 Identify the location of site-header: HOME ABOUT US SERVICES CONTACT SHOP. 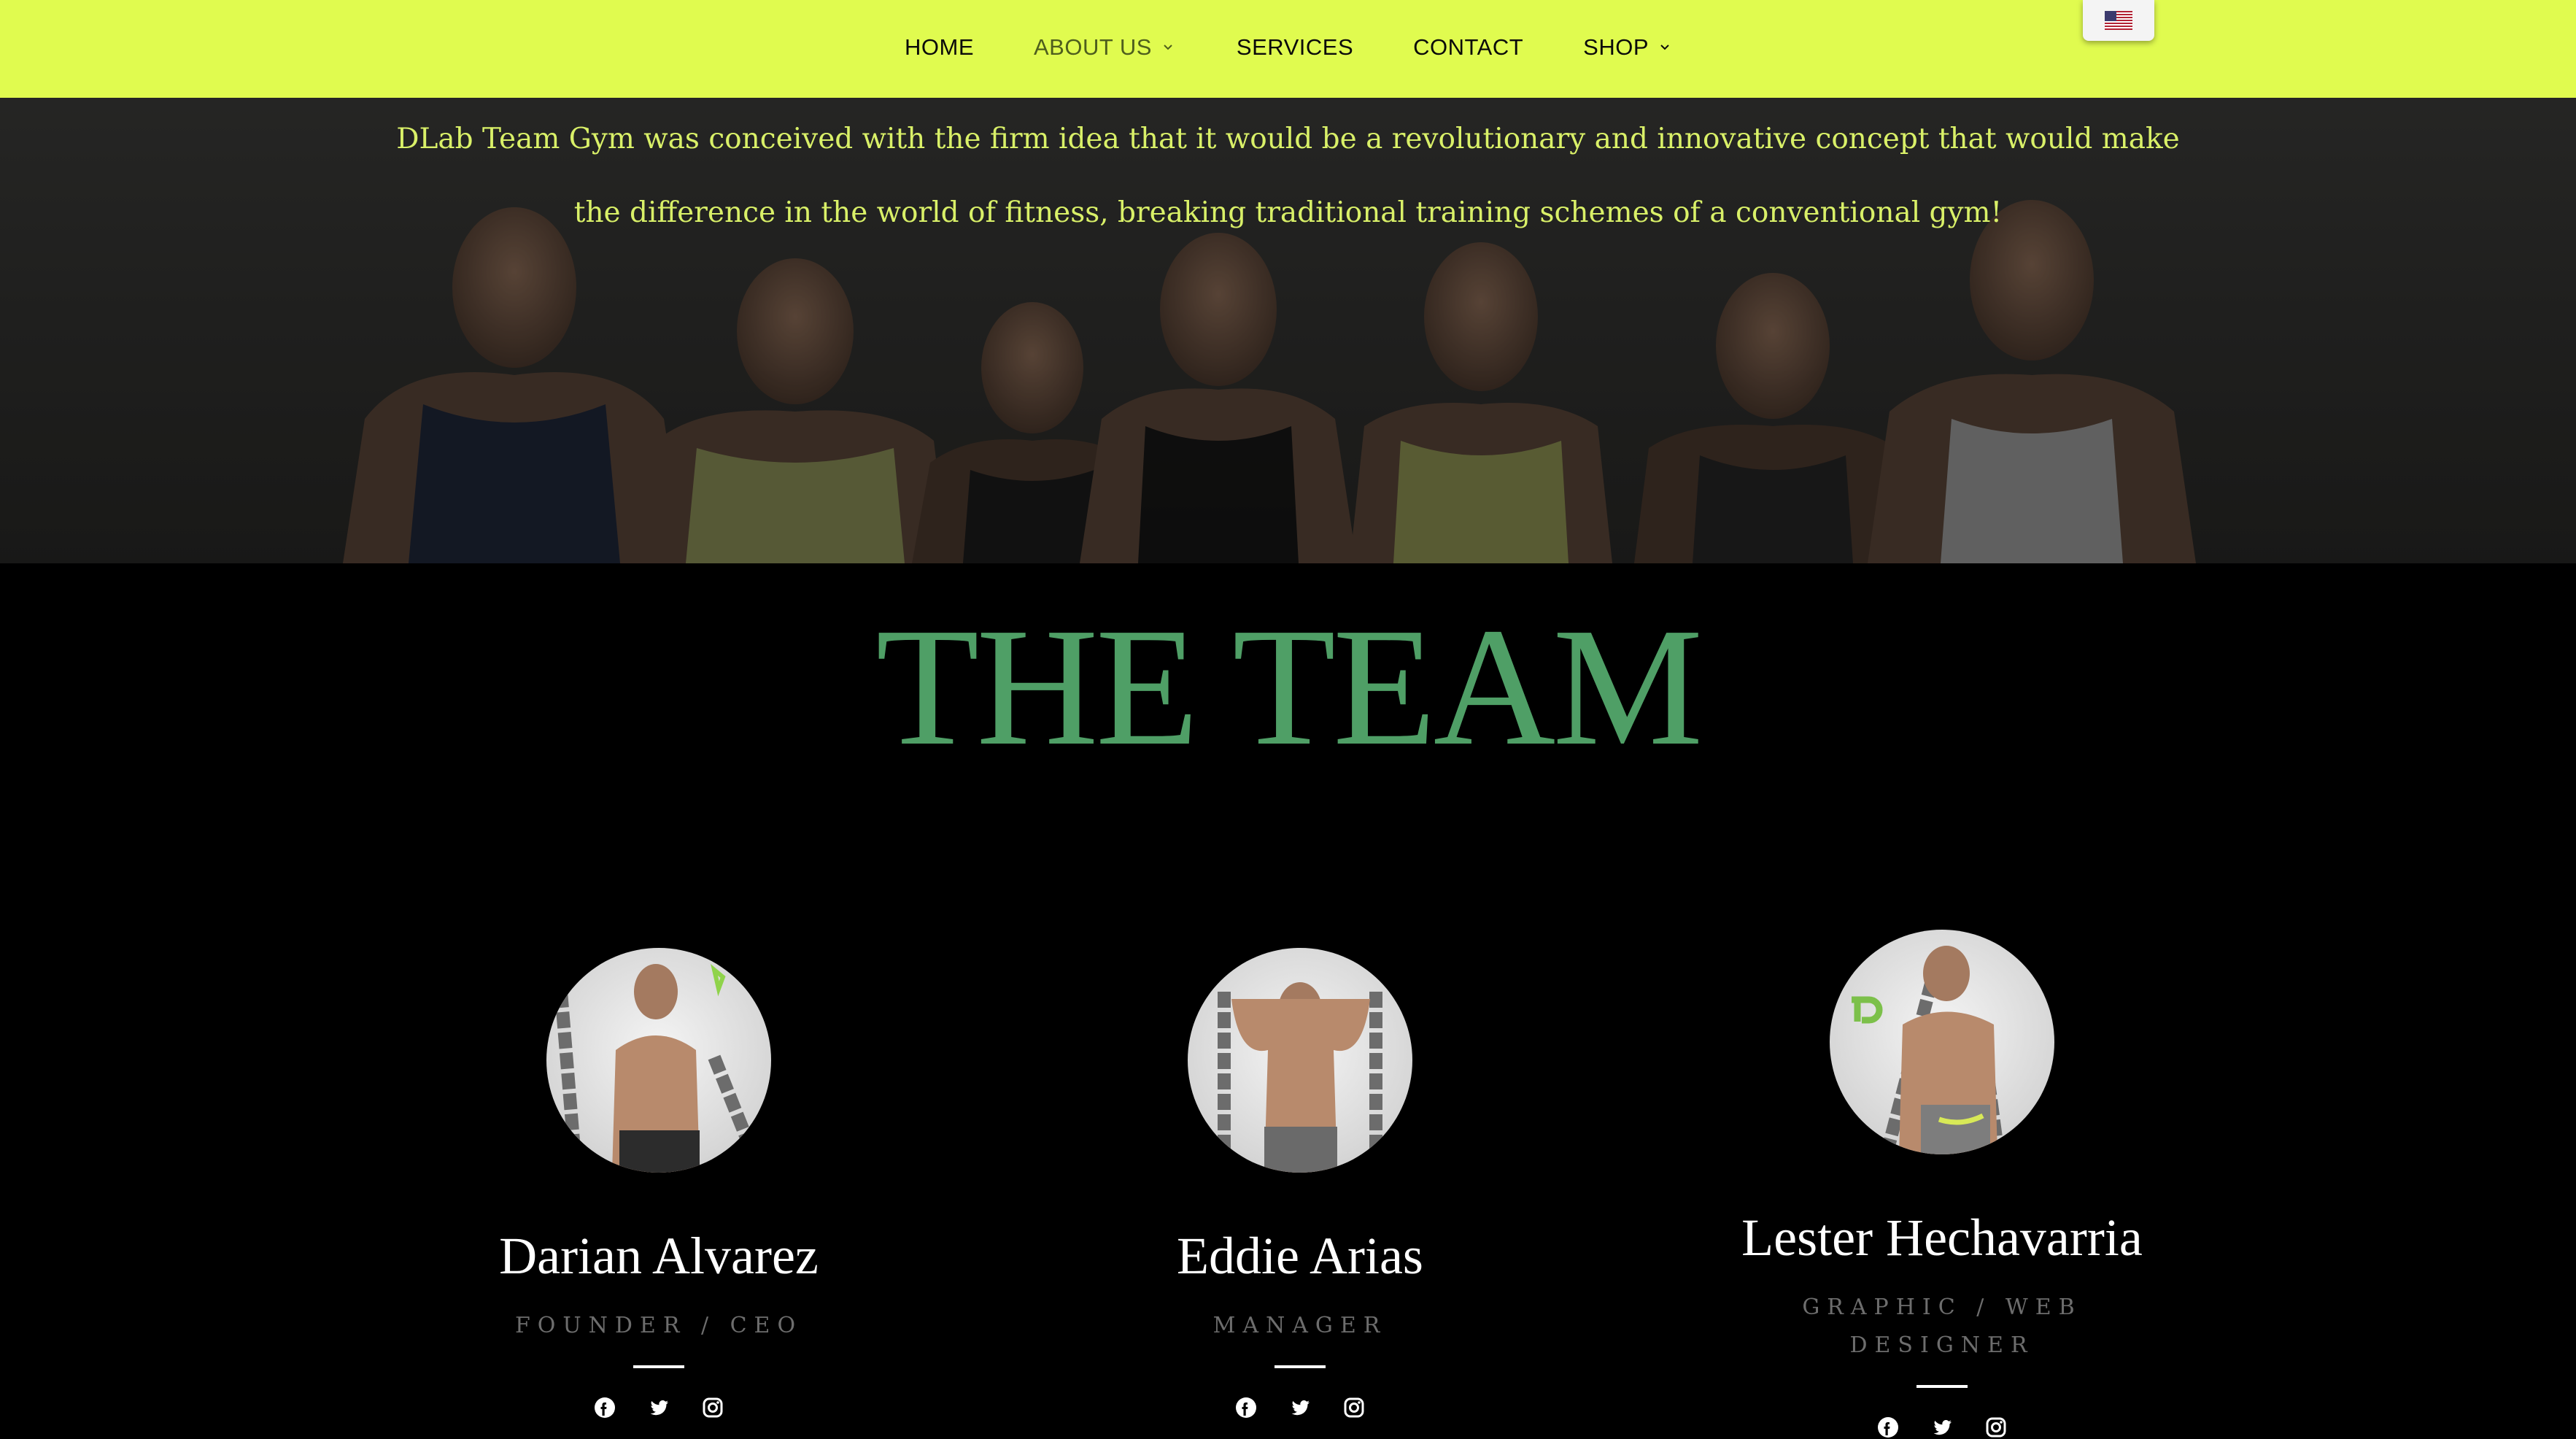
(1288, 49).